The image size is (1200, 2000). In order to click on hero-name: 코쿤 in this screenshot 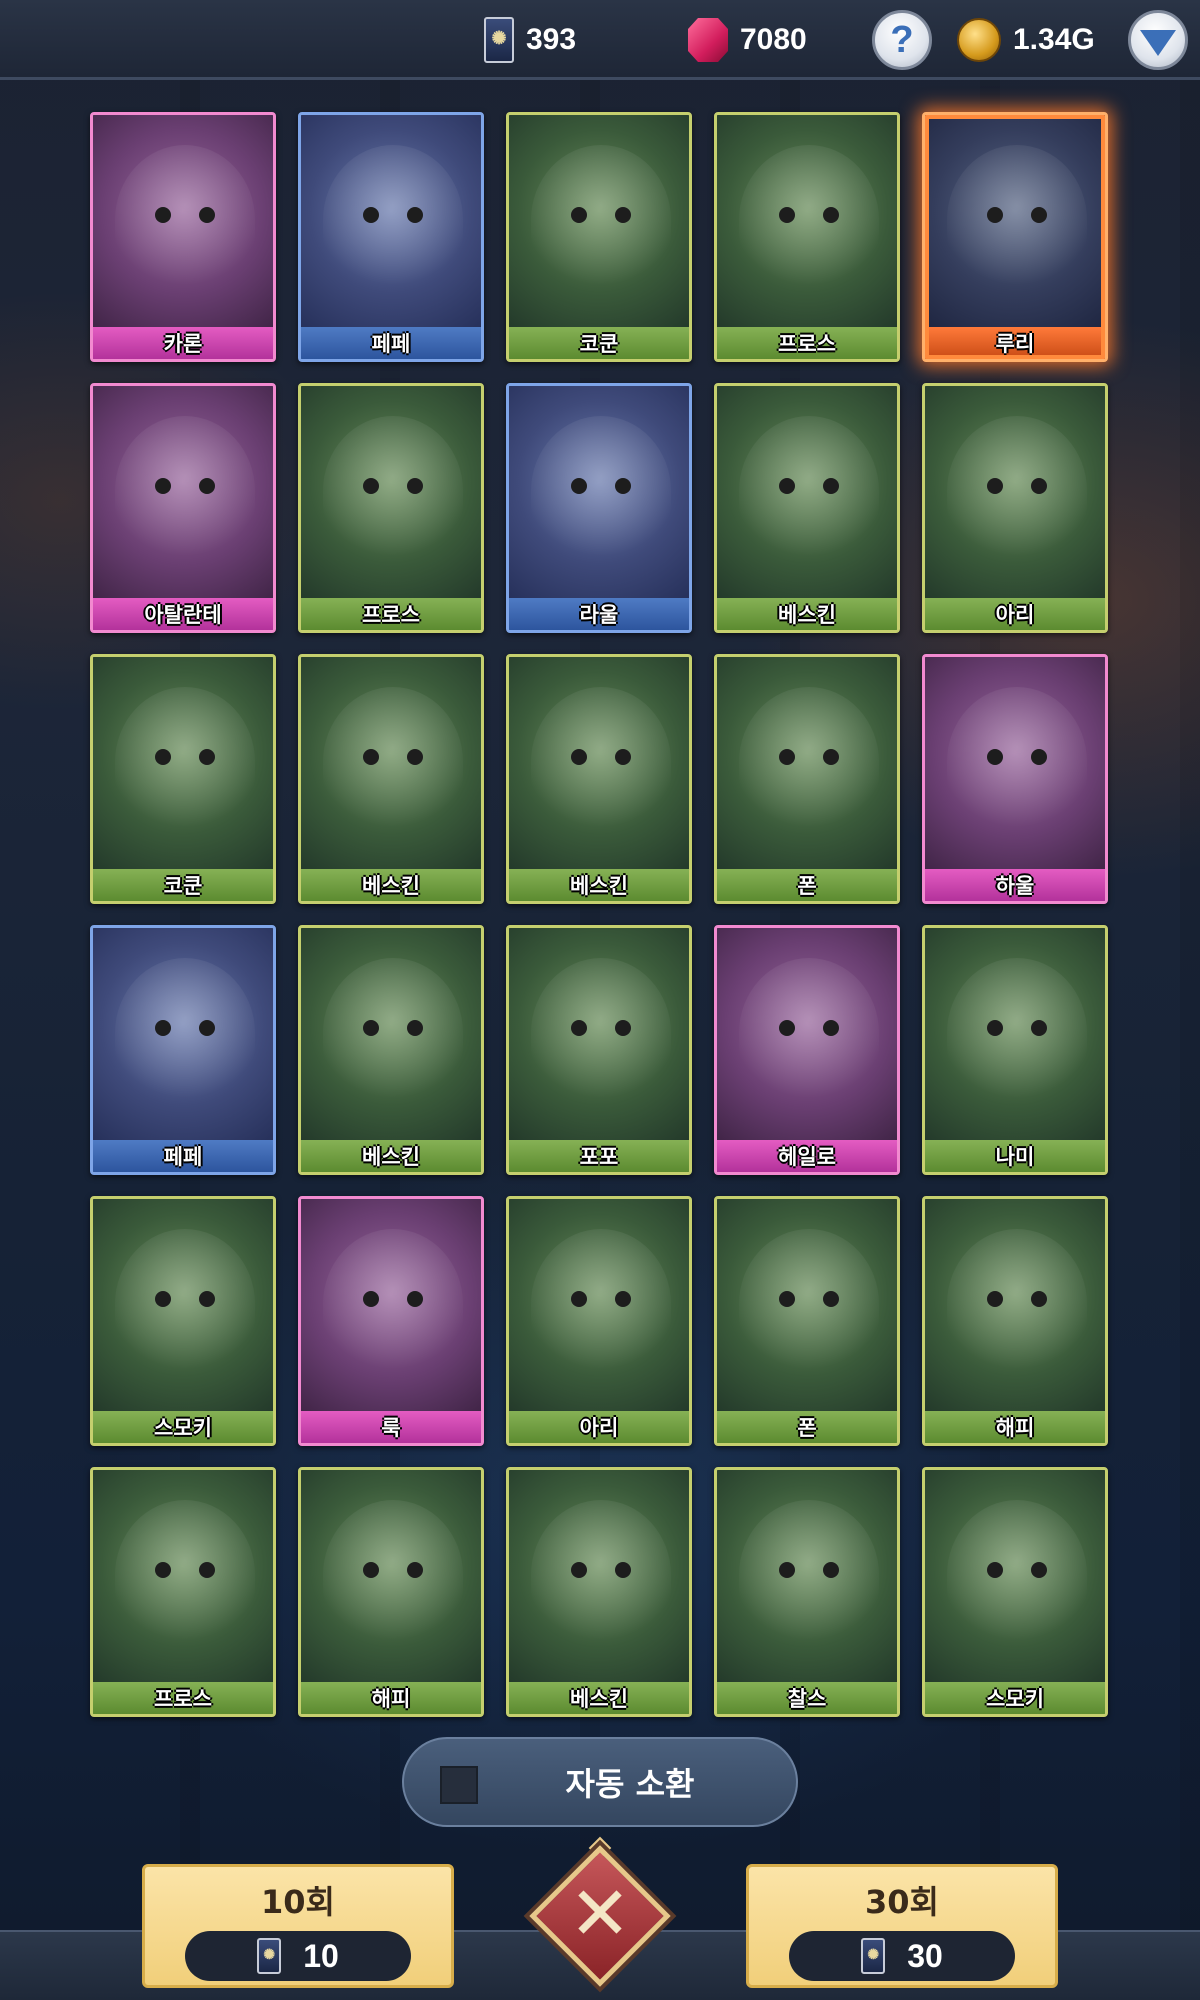, I will do `click(183, 885)`.